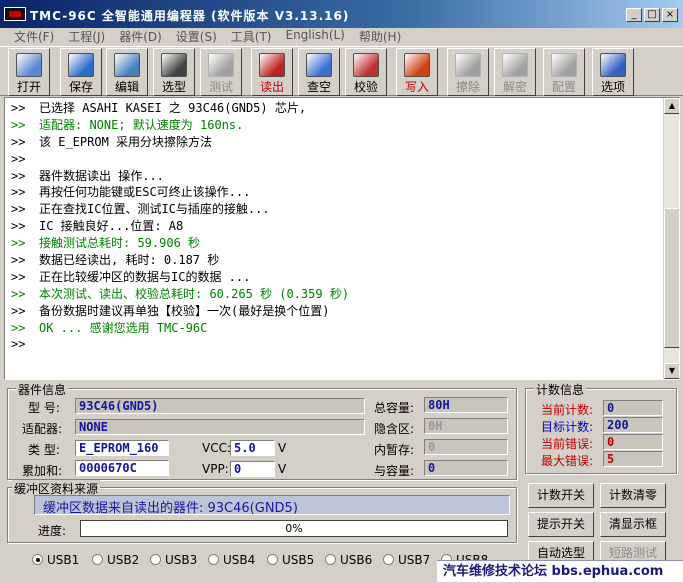 The height and width of the screenshot is (583, 683). What do you see at coordinates (560, 389) in the screenshot?
I see `count-info-title: 计数信息` at bounding box center [560, 389].